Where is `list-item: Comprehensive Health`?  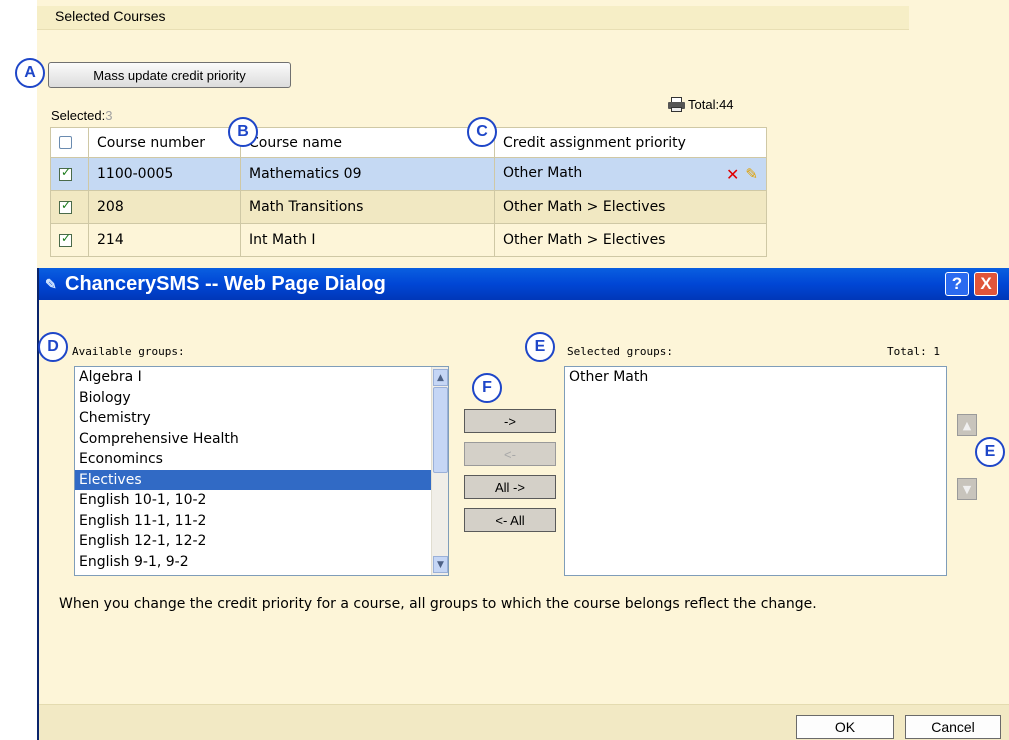 list-item: Comprehensive Health is located at coordinates (261, 439).